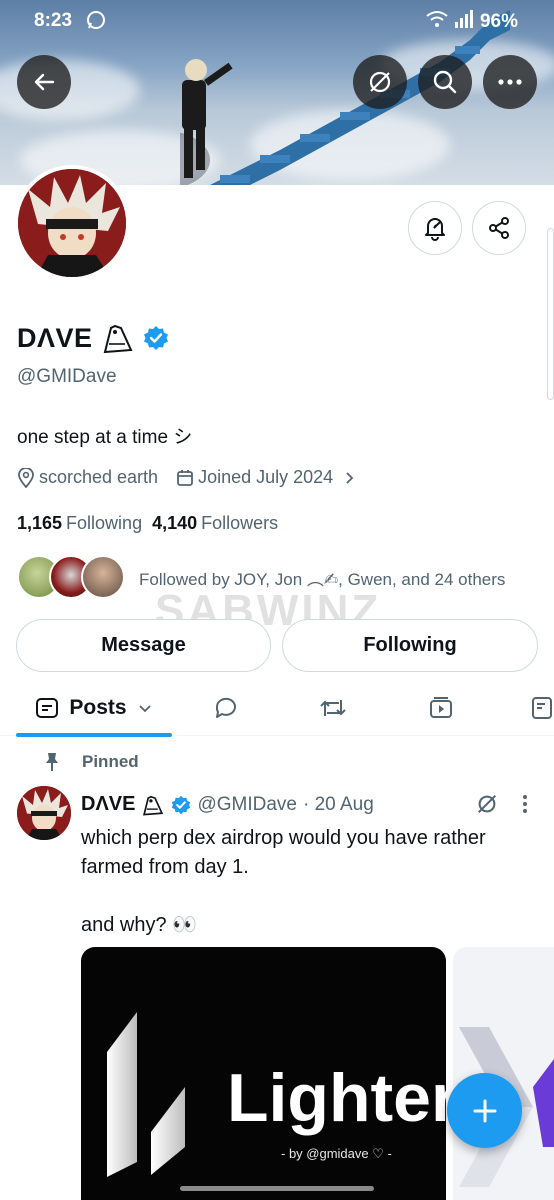 This screenshot has height=1200, width=554. Describe the element at coordinates (108, 804) in the screenshot. I see `post-author-name: DΛVE` at that location.